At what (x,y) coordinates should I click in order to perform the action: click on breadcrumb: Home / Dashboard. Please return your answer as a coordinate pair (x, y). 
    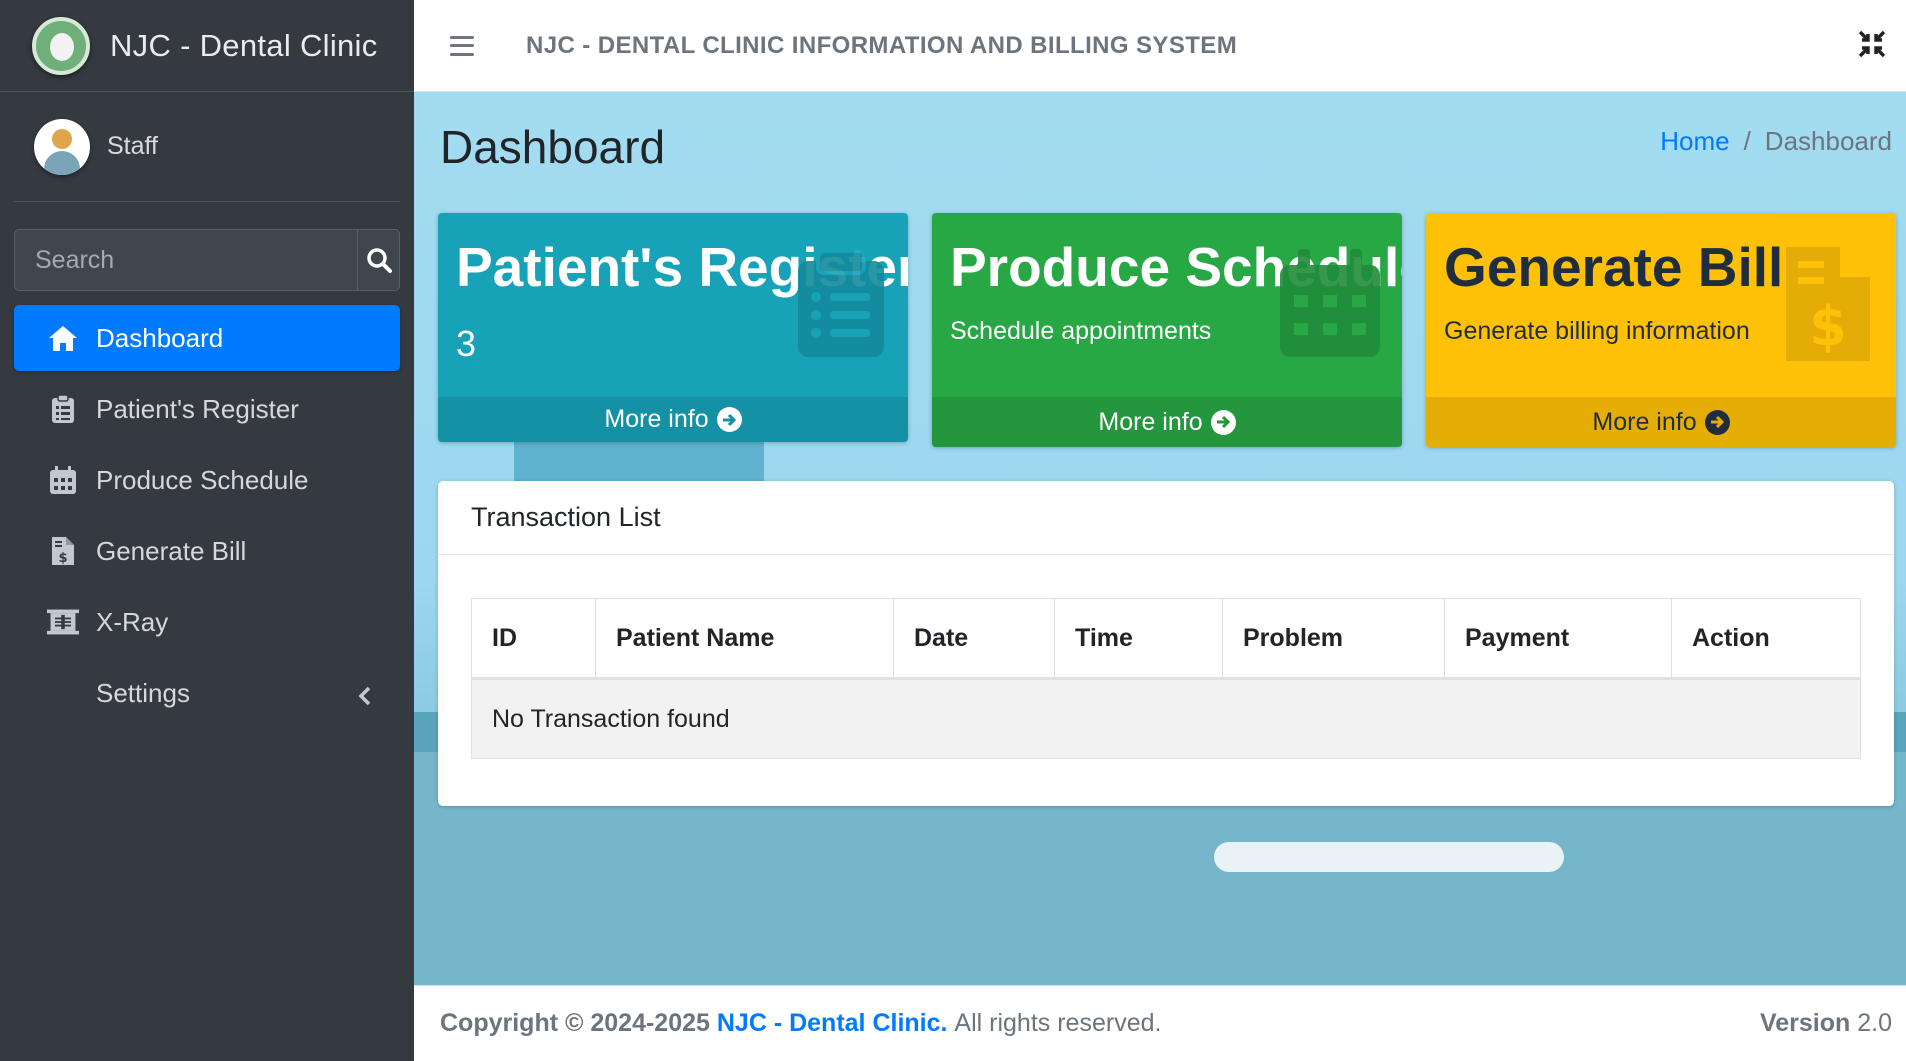
    Looking at the image, I should click on (1776, 141).